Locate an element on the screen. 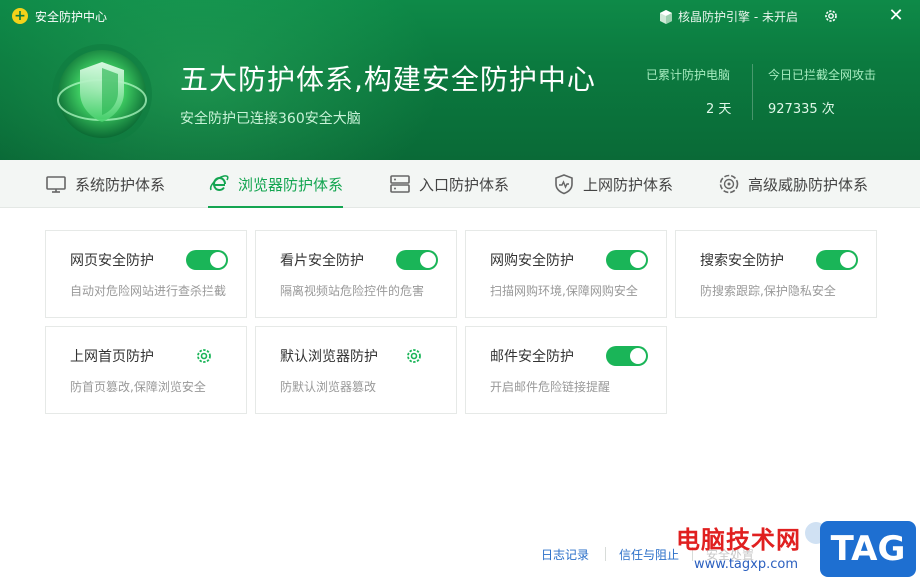 Image resolution: width=920 pixels, height=580 pixels. tab-internet-protection: 上网防护体系 is located at coordinates (613, 184).